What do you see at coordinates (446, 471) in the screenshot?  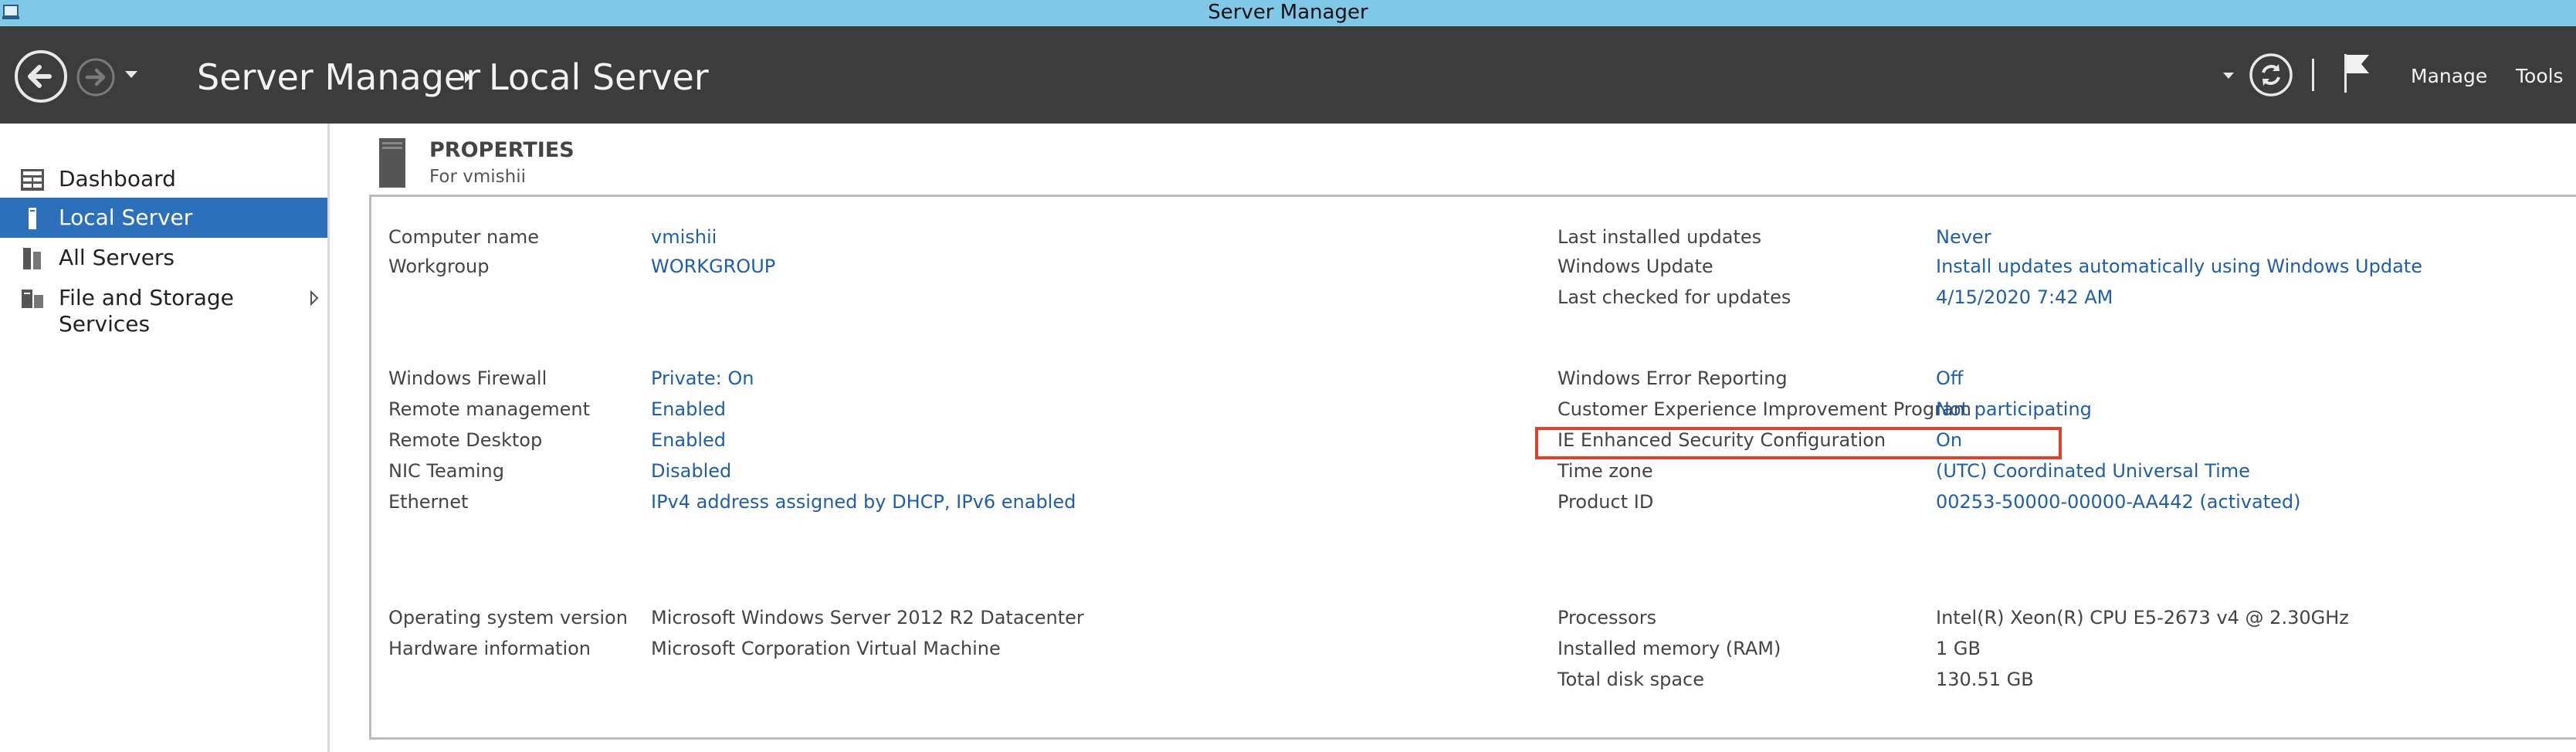 I see `property-label: NIC Teaming` at bounding box center [446, 471].